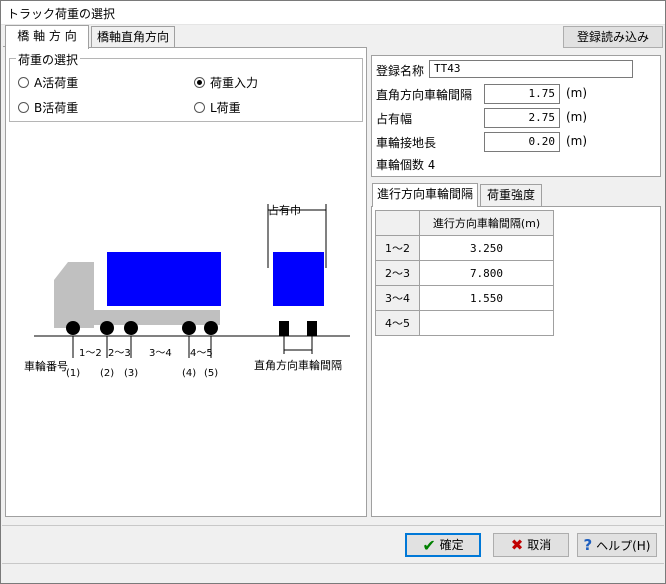 The image size is (666, 584). What do you see at coordinates (522, 118) in the screenshot?
I see `occupied-width-input: 2.75` at bounding box center [522, 118].